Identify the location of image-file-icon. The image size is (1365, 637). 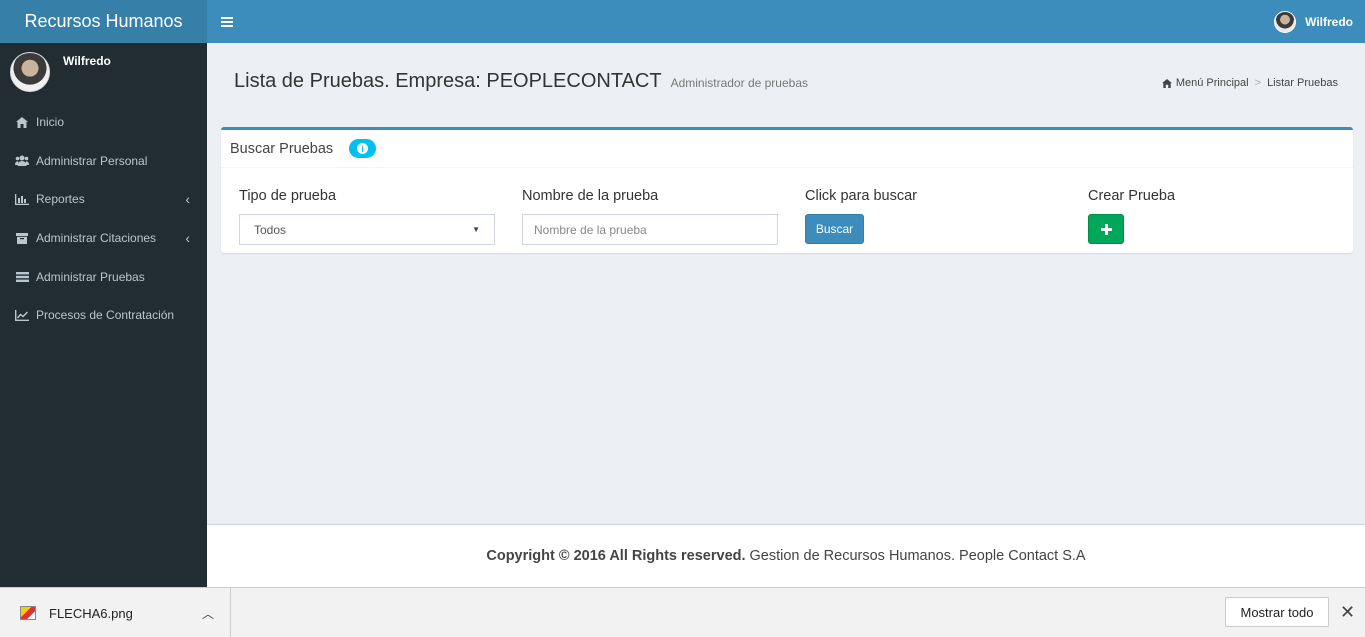
(28, 613).